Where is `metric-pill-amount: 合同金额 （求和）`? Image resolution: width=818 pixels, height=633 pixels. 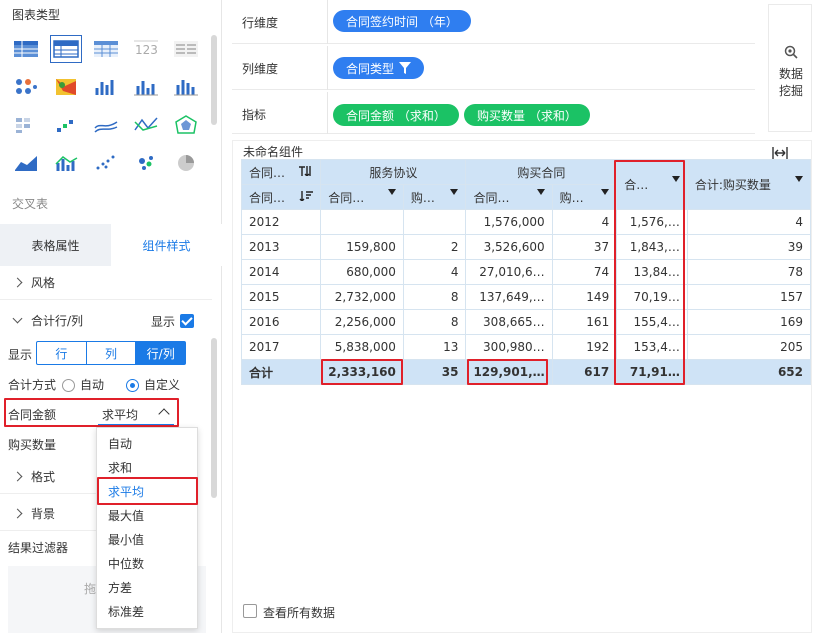 metric-pill-amount: 合同金额 （求和） is located at coordinates (396, 115).